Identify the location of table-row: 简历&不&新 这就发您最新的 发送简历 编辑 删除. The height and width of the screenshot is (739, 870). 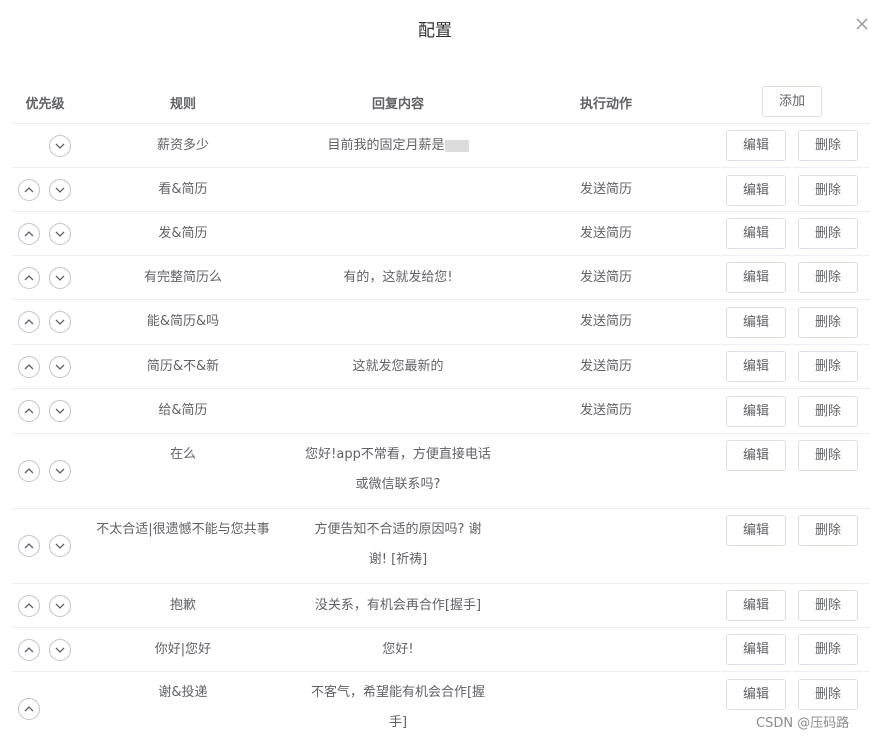
(441, 367).